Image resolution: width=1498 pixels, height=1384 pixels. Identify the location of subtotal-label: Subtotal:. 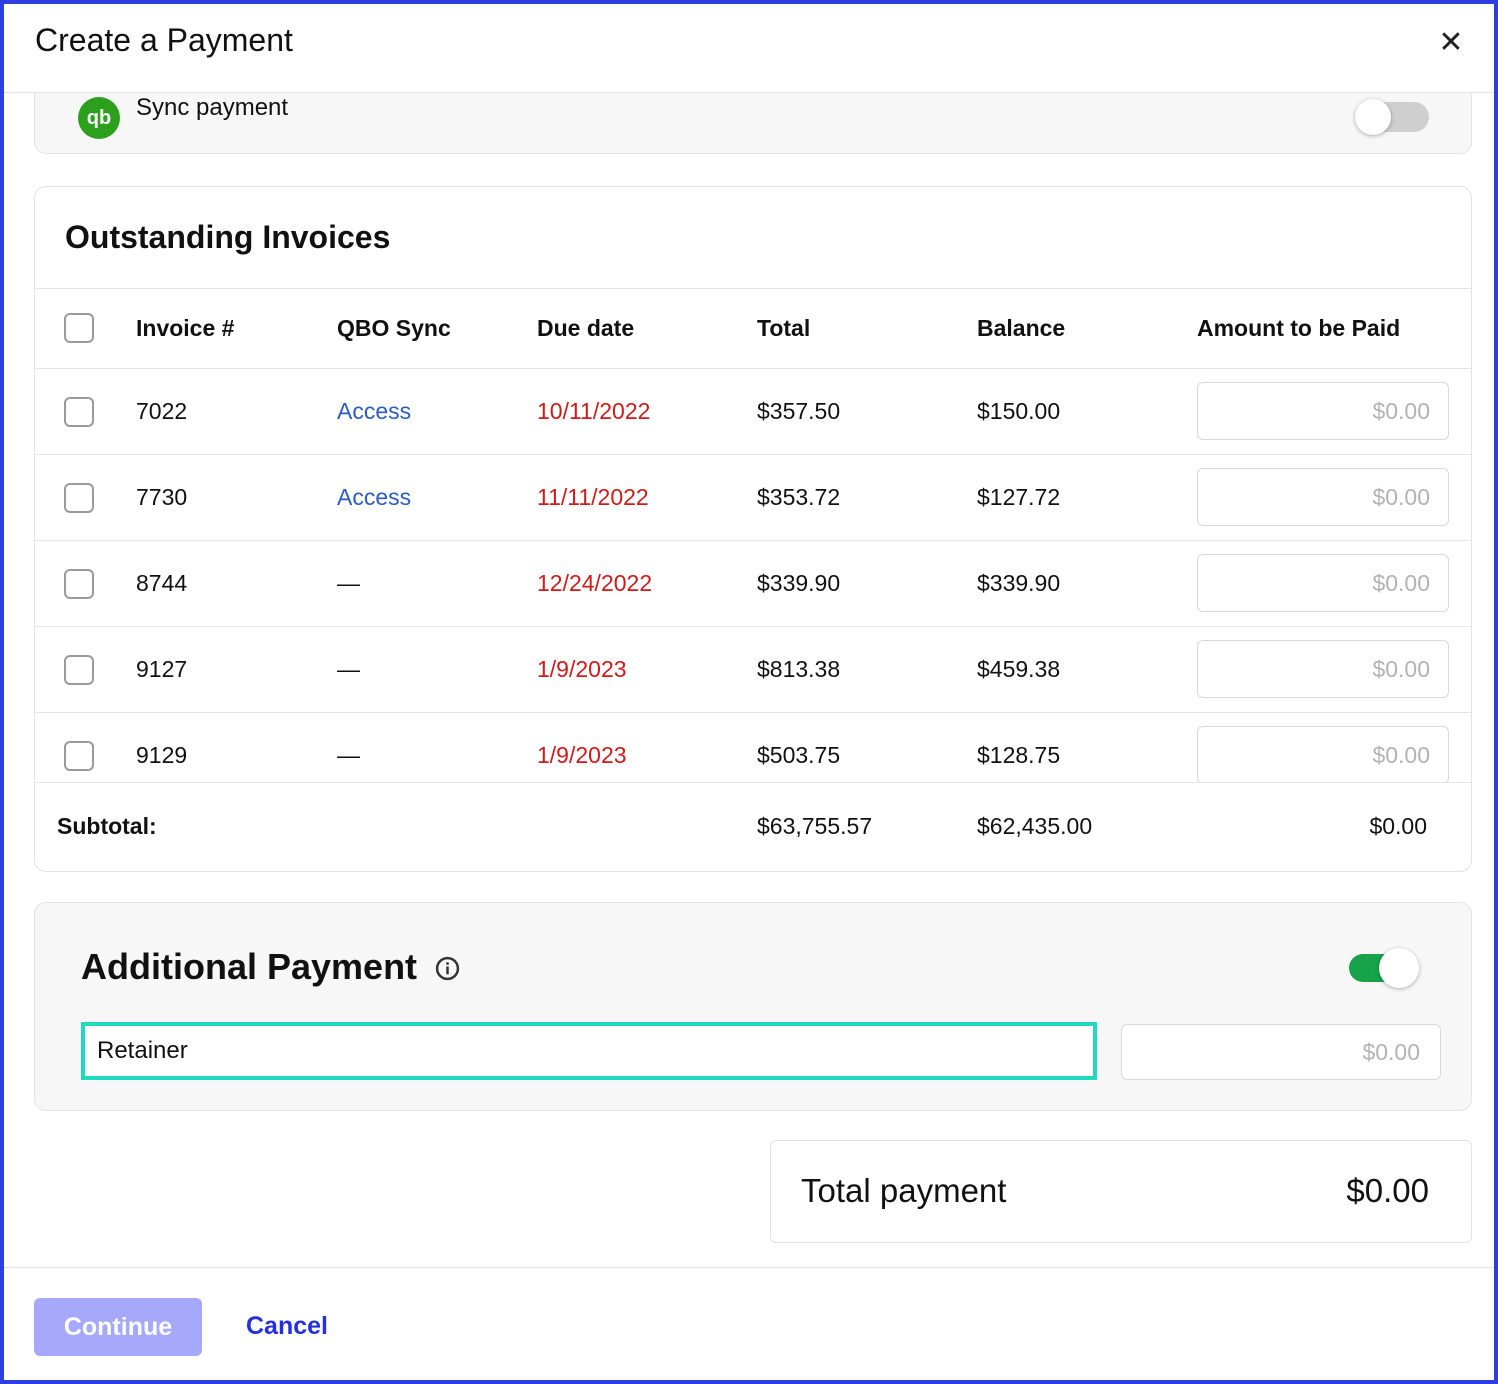
(107, 826).